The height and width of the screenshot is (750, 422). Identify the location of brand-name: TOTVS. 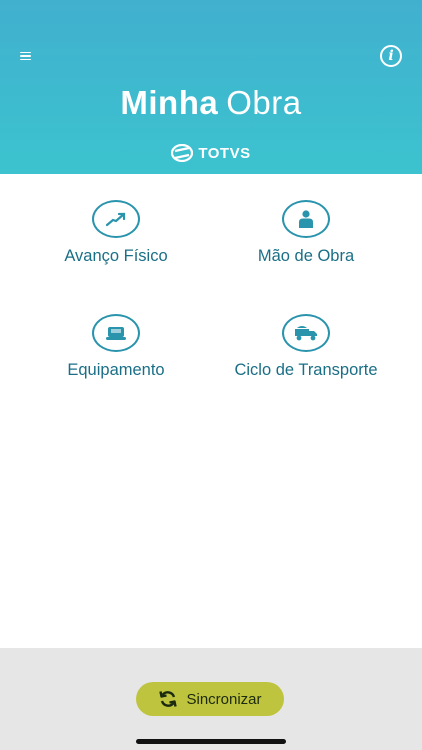
(224, 153).